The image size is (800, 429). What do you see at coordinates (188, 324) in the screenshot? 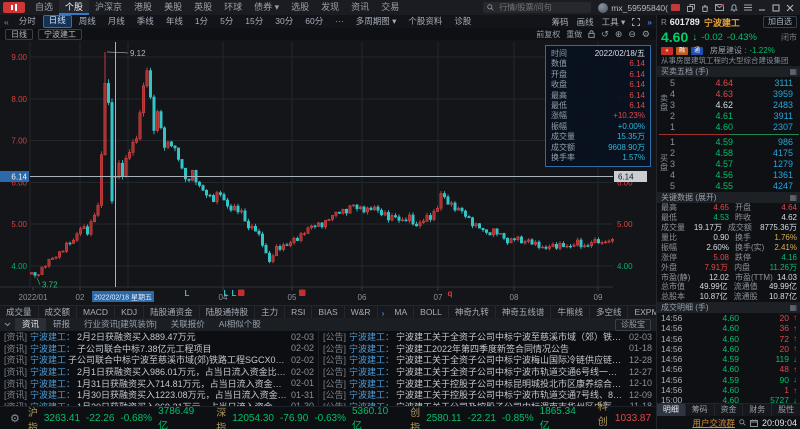
I see `news-tab: 关联报价` at bounding box center [188, 324].